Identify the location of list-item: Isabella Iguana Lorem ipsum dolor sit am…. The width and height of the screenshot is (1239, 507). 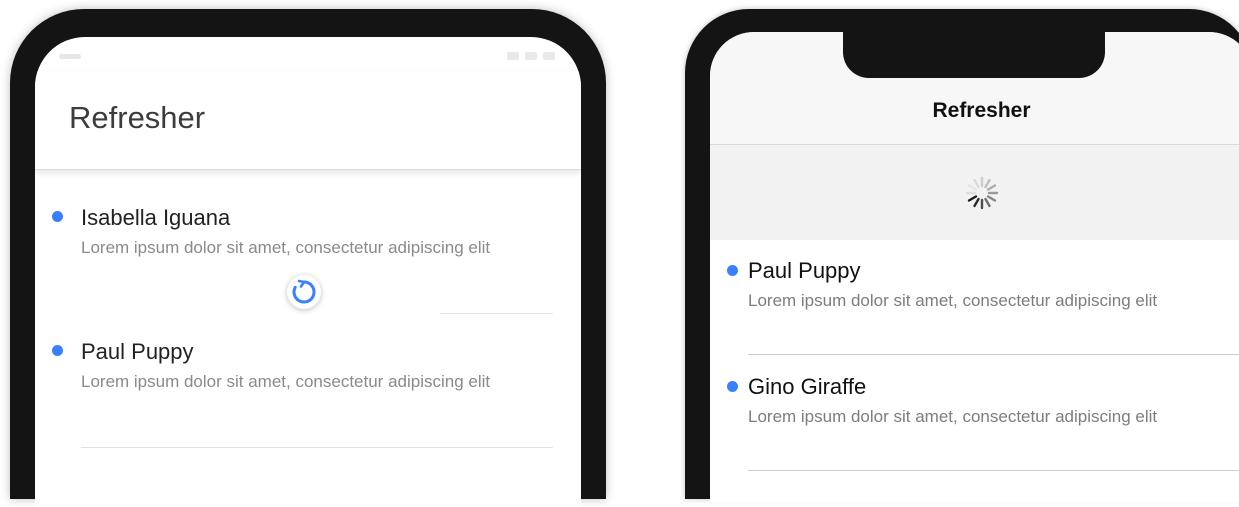
(308, 272).